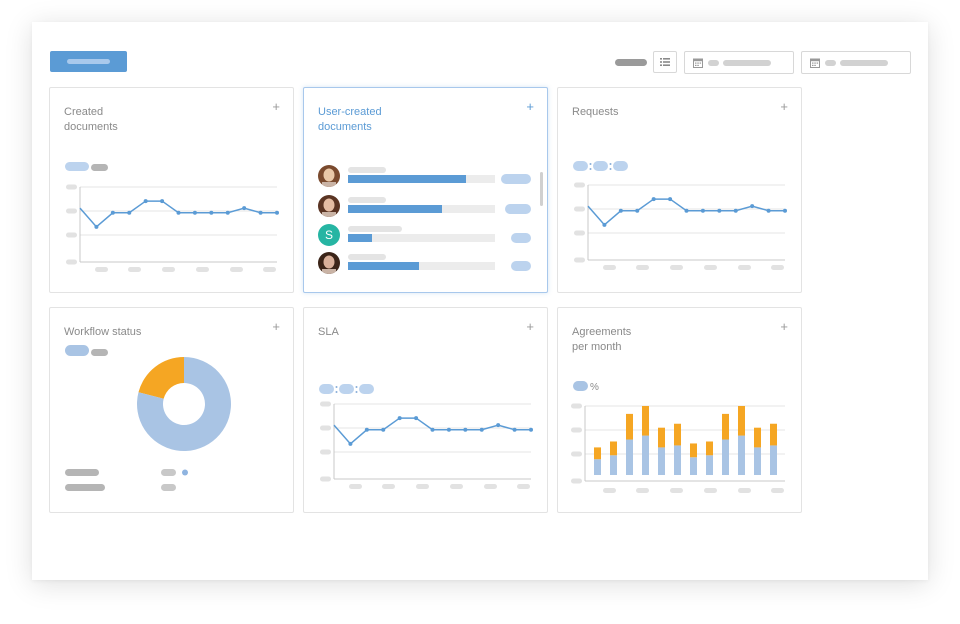 The height and width of the screenshot is (624, 960). I want to click on date-placeholder-dot, so click(713, 63).